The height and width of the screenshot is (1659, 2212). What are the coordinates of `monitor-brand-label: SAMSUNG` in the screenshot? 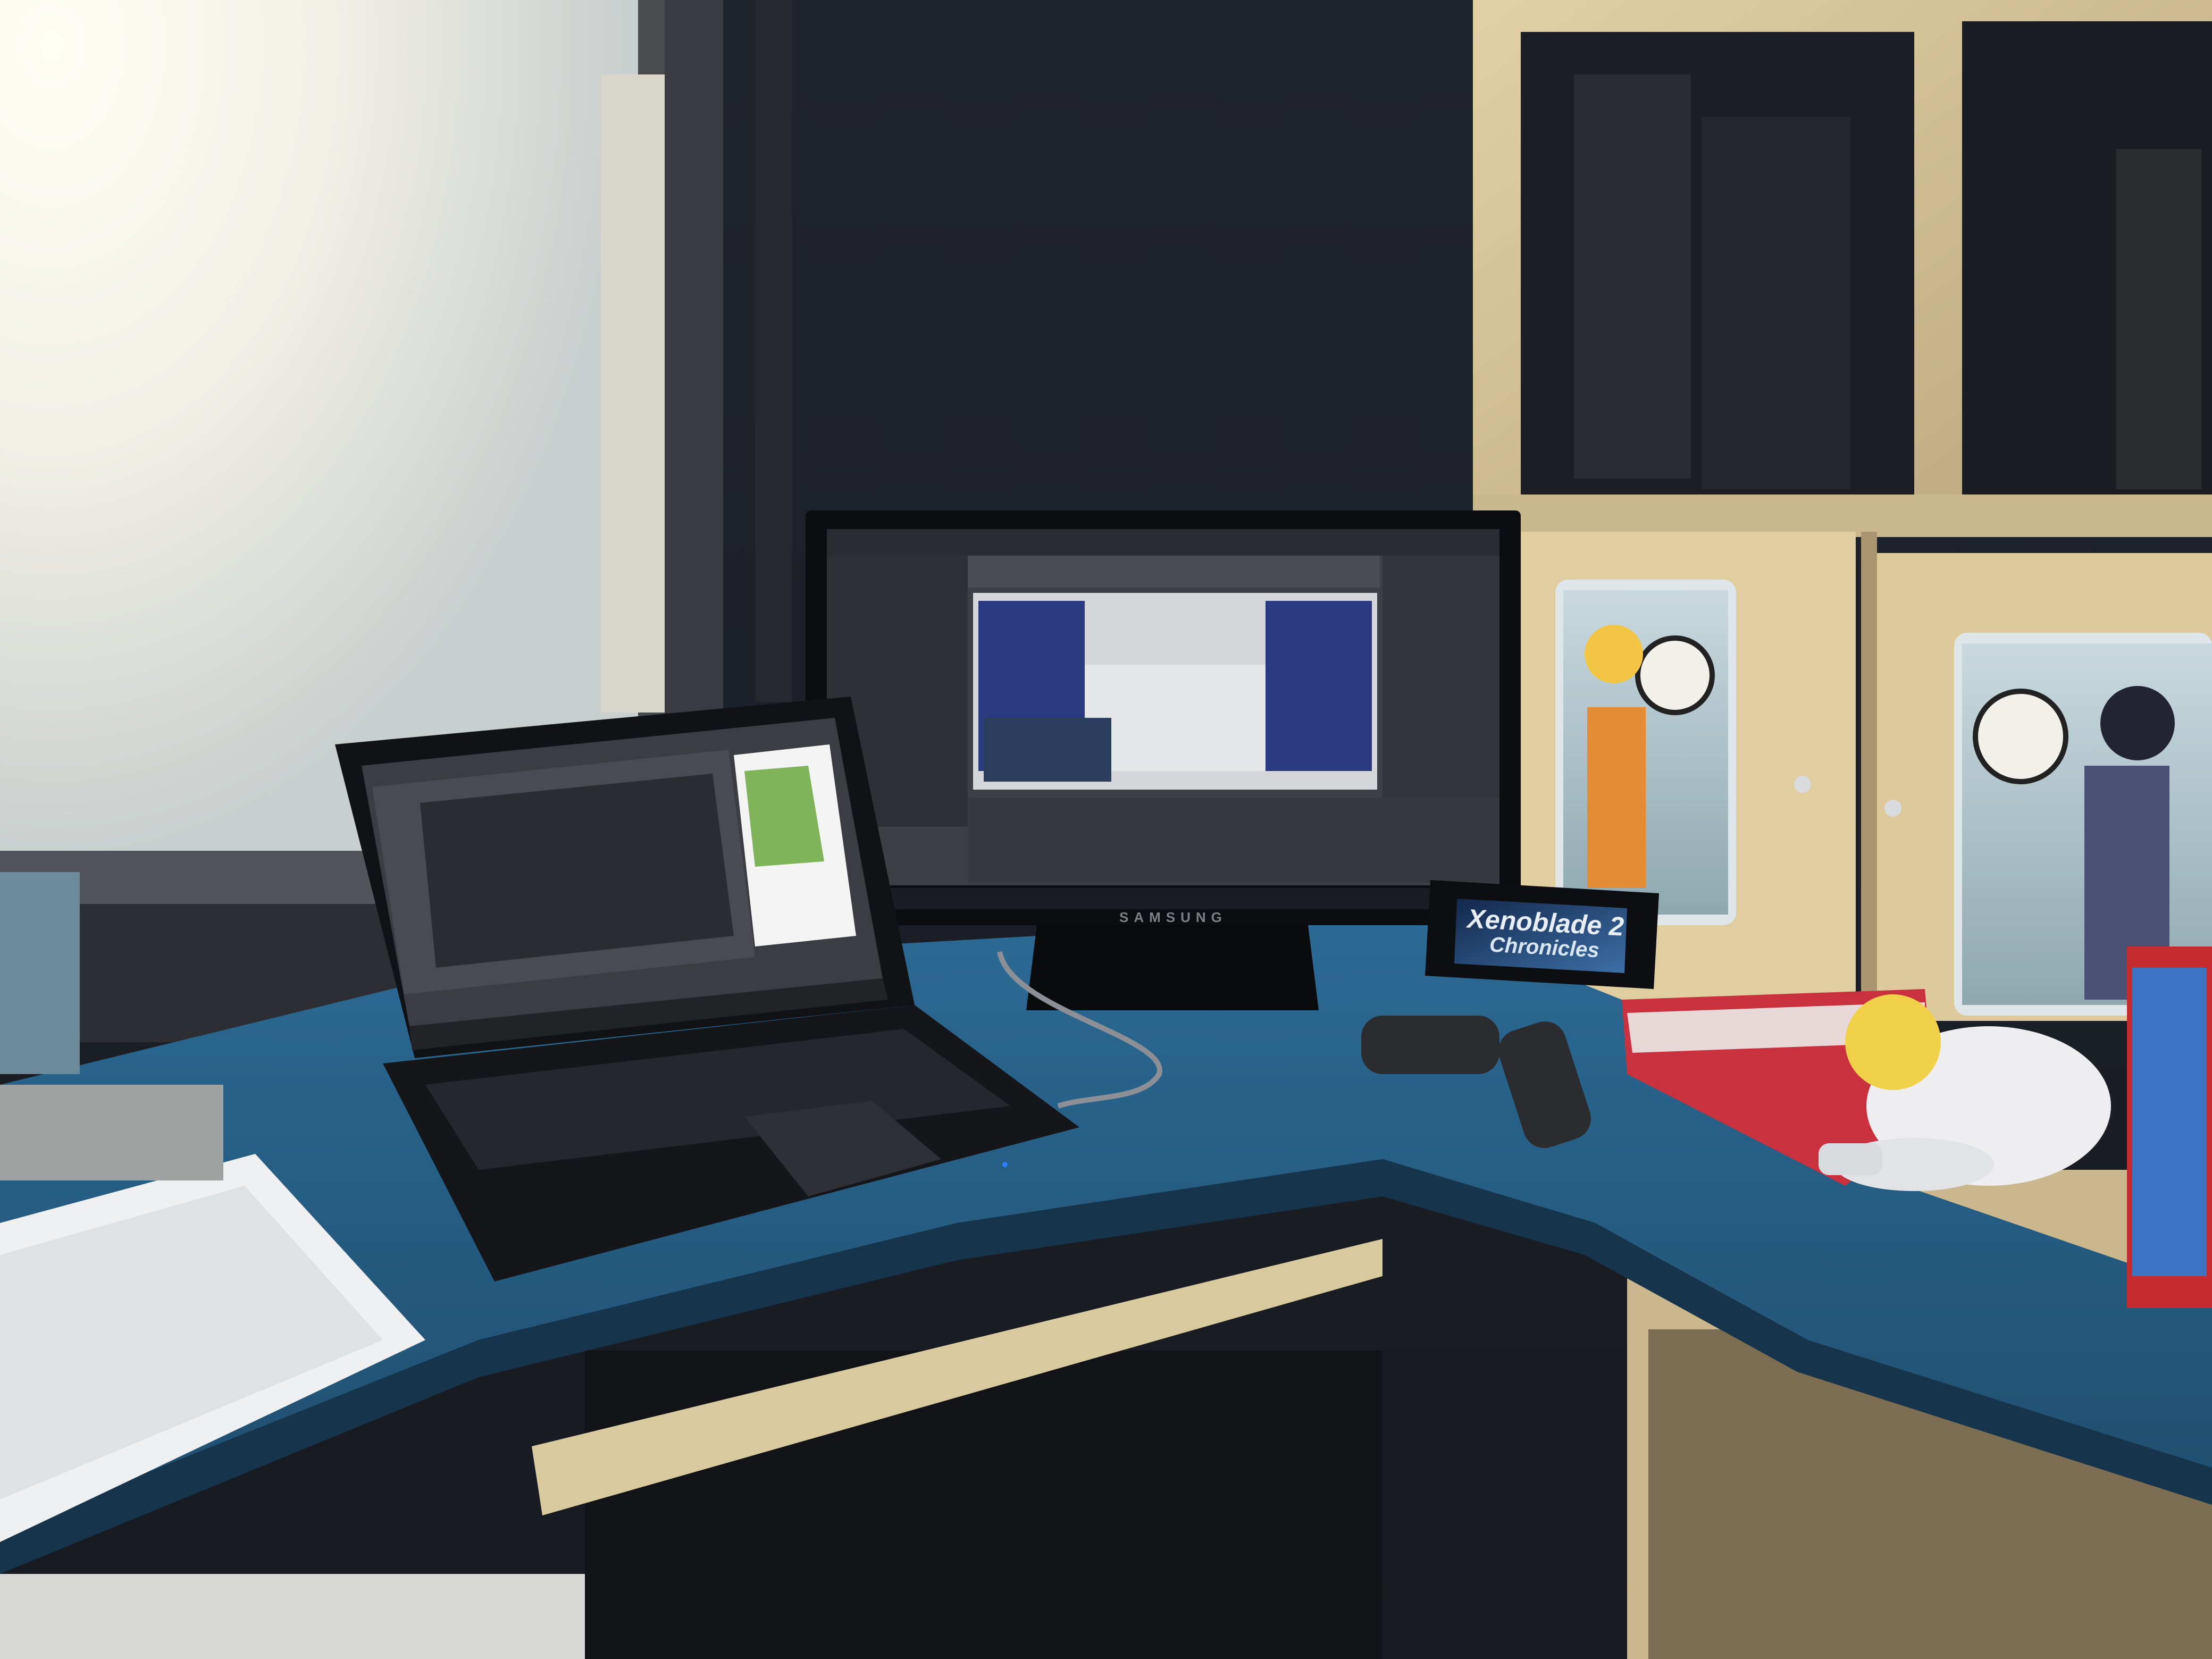 It's located at (1173, 917).